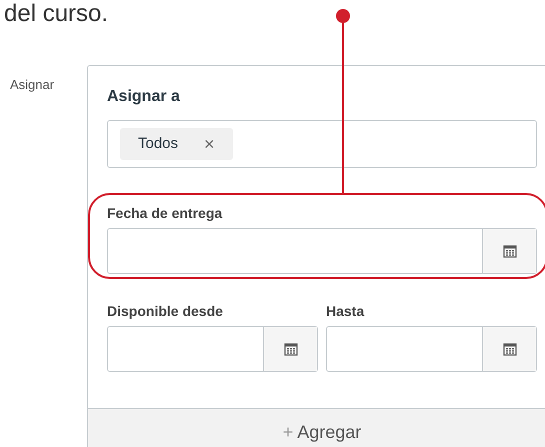 The width and height of the screenshot is (545, 447). I want to click on date-label: Hasta, so click(346, 311).